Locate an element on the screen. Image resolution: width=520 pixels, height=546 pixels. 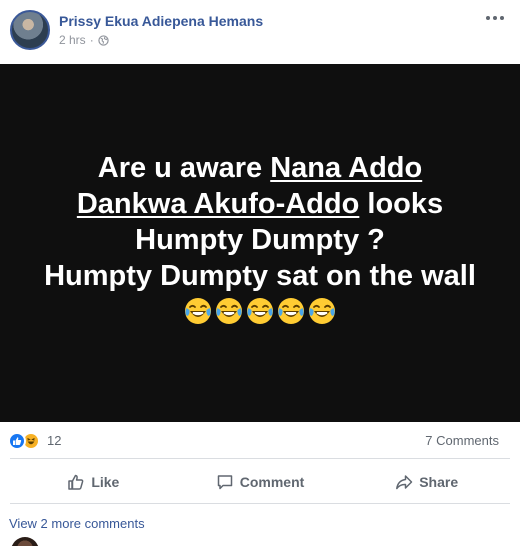
globe-icon is located at coordinates (103, 40).